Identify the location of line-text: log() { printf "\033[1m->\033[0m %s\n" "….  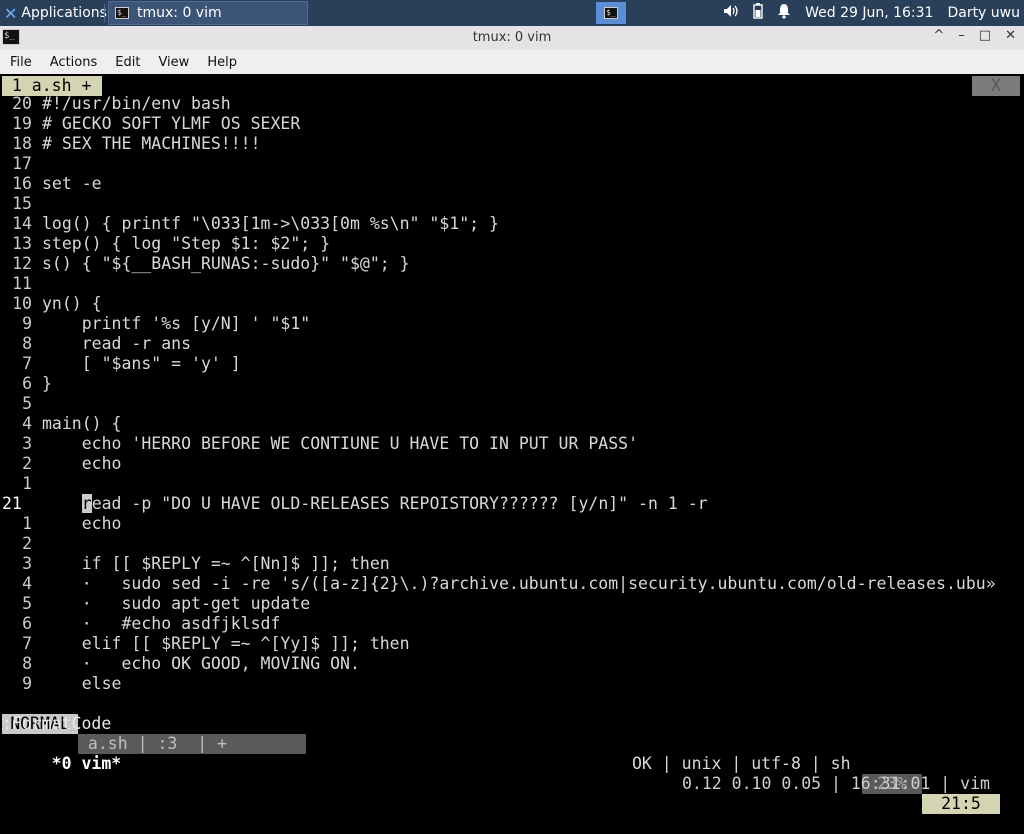
(270, 223).